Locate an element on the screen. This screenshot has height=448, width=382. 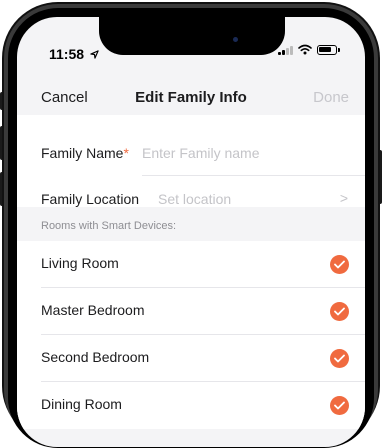
battery-icon is located at coordinates (328, 49).